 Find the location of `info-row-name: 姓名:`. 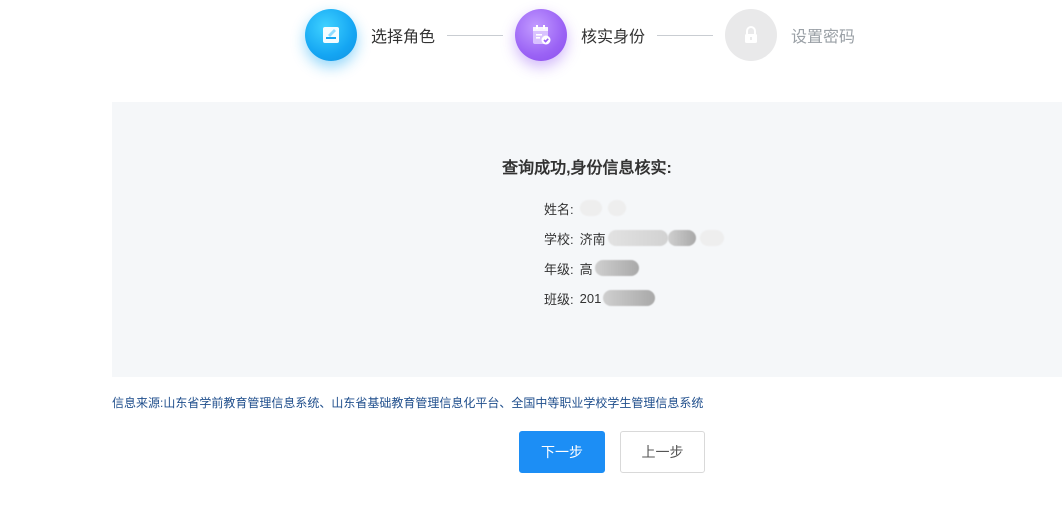

info-row-name: 姓名: is located at coordinates (585, 208).